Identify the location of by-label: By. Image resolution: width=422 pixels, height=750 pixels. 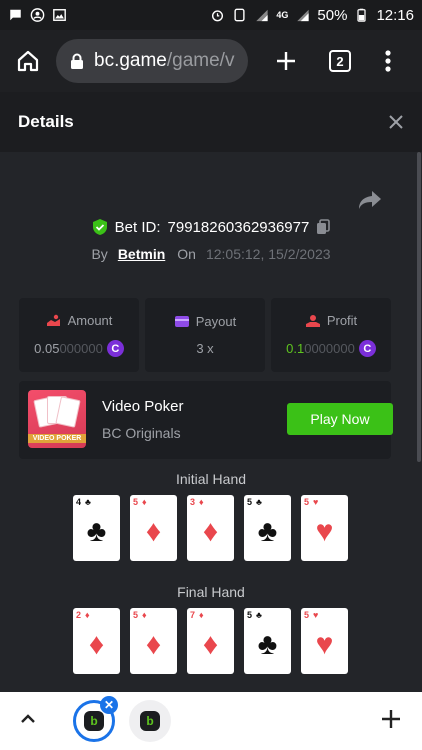
(99, 254).